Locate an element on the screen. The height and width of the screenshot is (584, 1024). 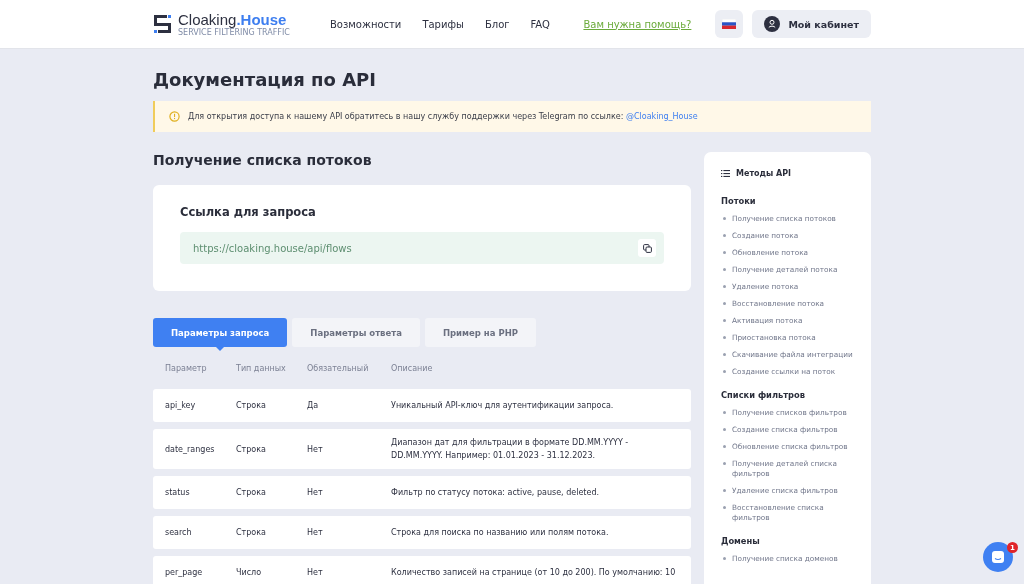
table-cell-text: status is located at coordinates (178, 492).